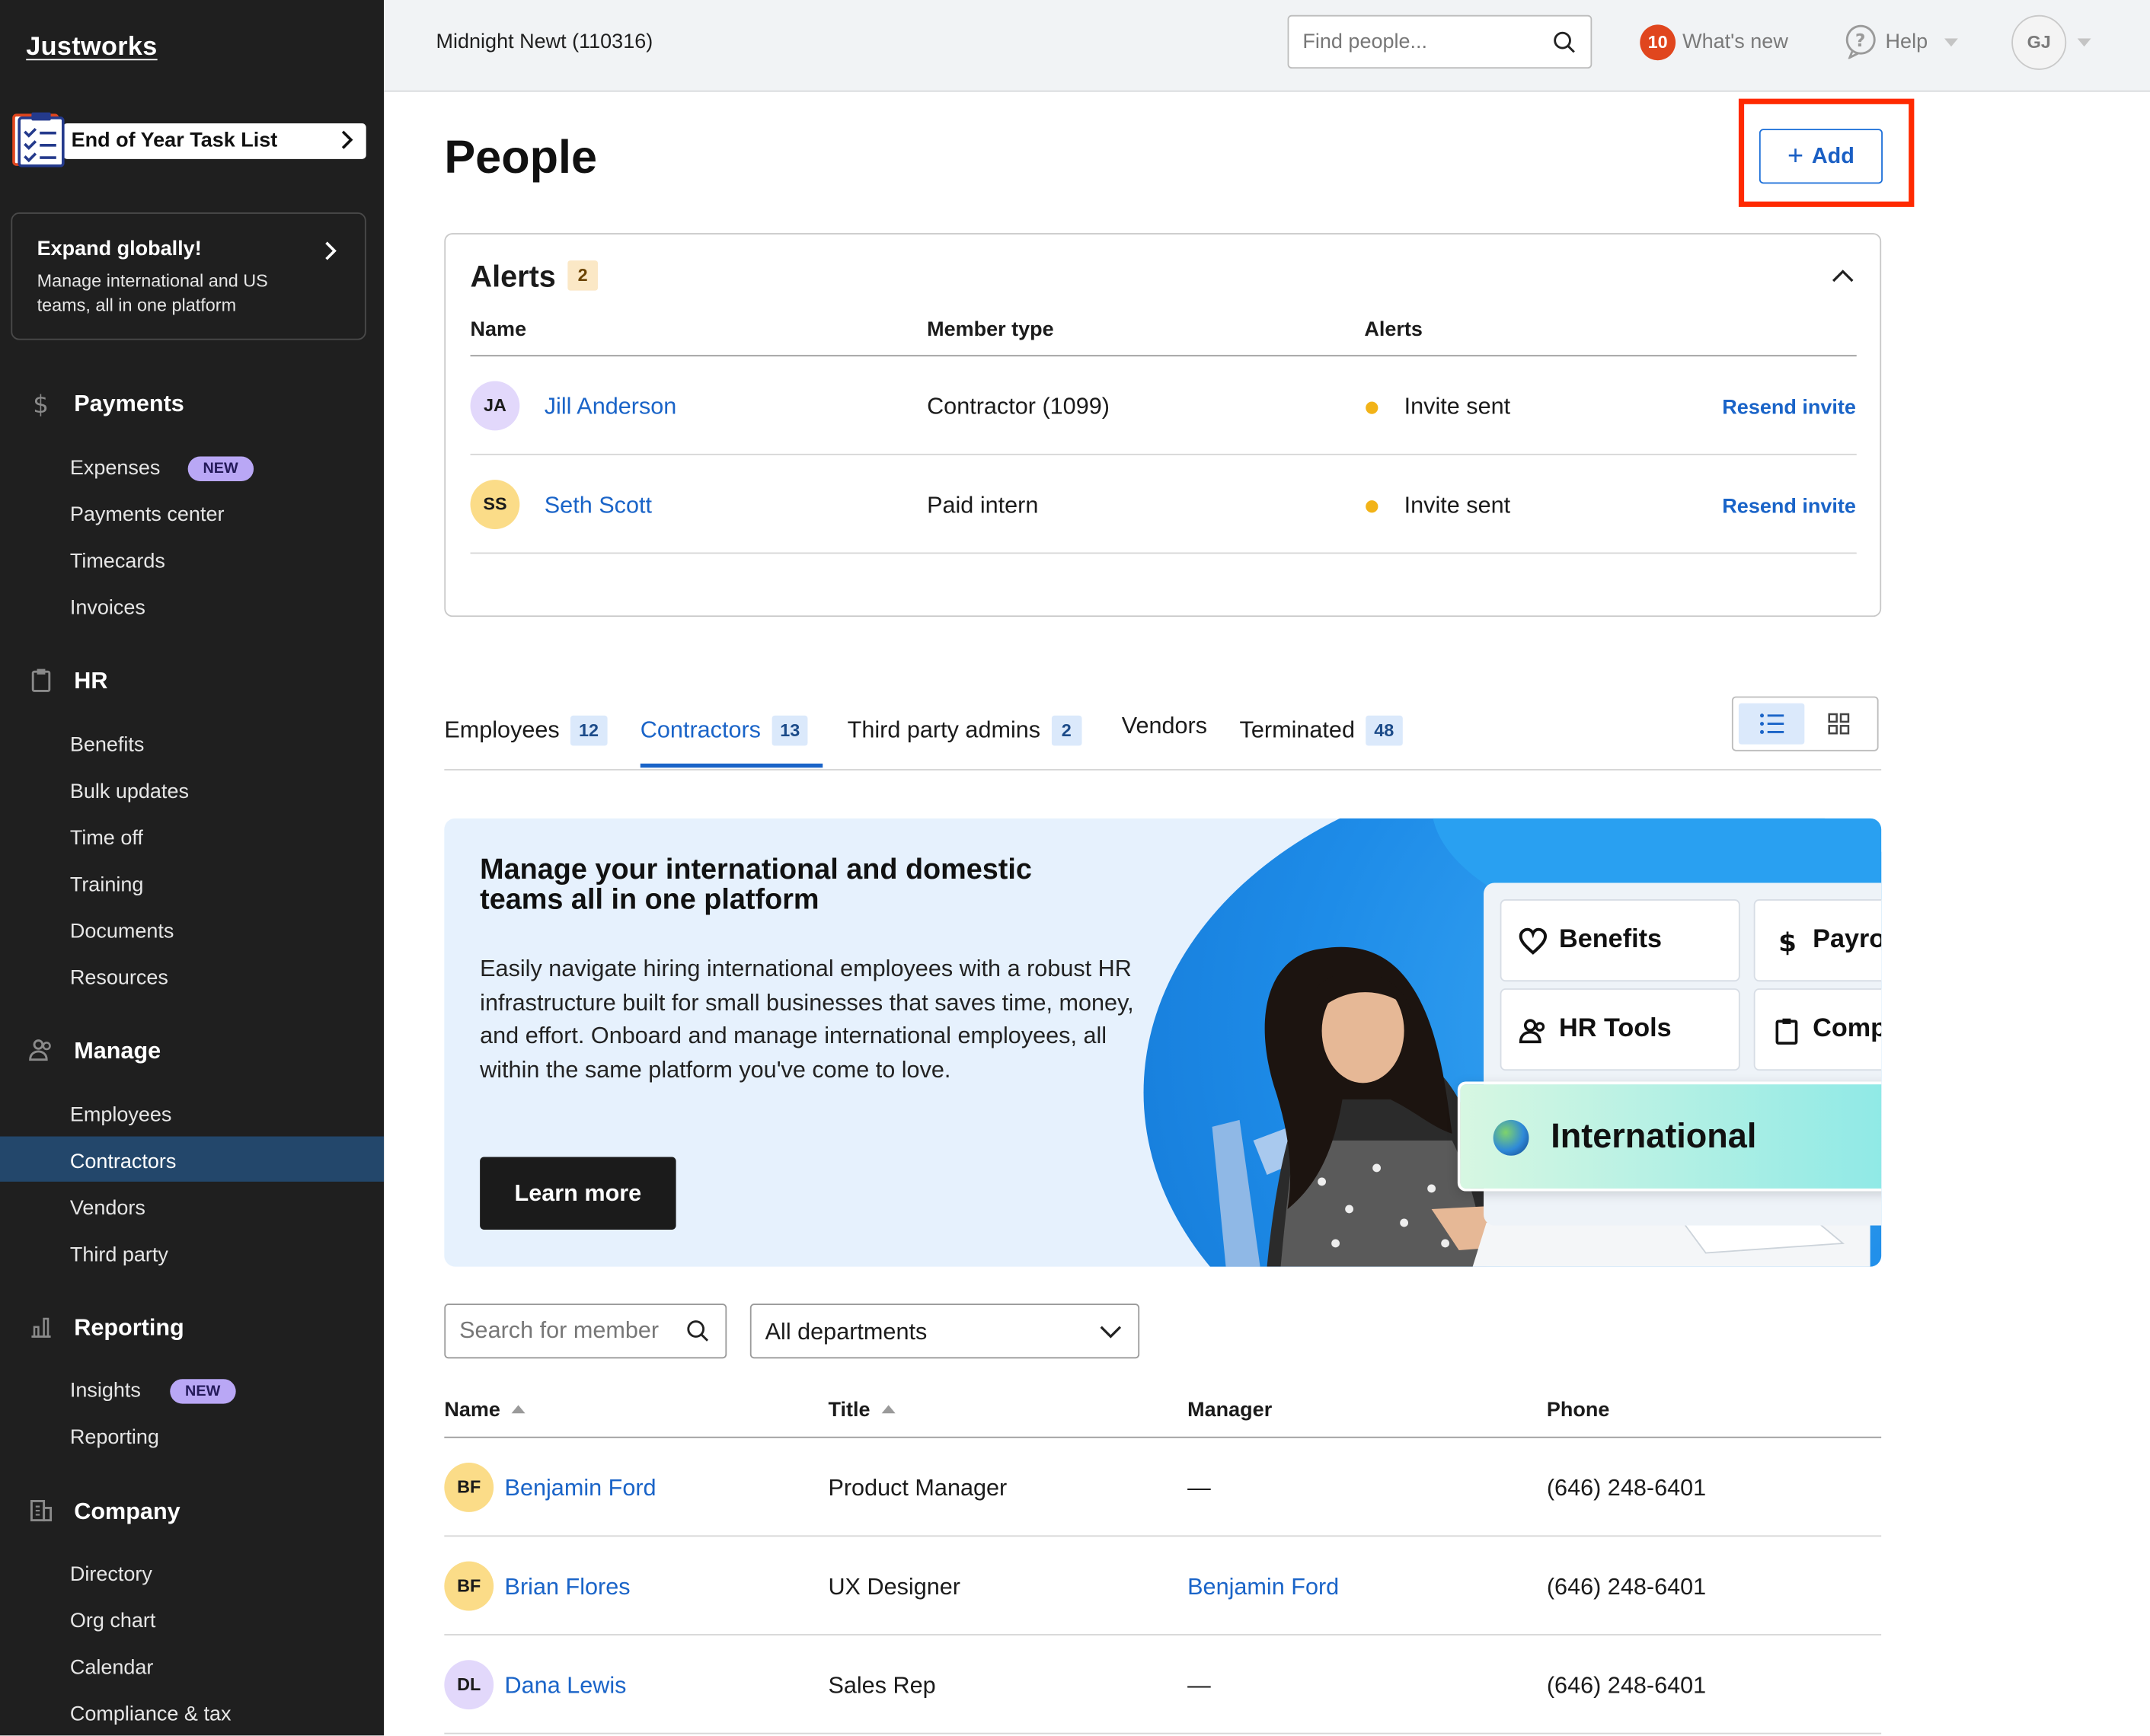  Describe the element at coordinates (1735, 42) in the screenshot. I see `whats-new-link: What's new` at that location.